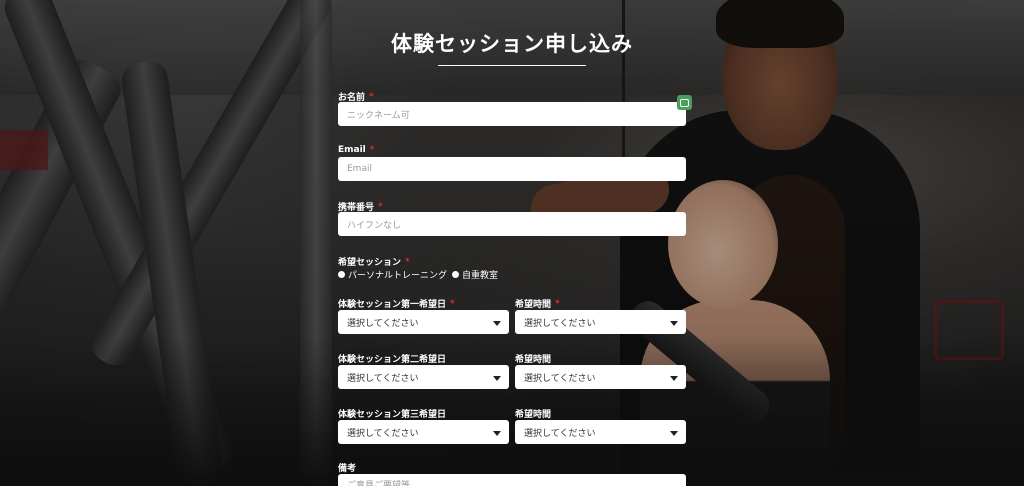 Image resolution: width=1024 pixels, height=486 pixels. What do you see at coordinates (600, 322) in the screenshot?
I see `time1-select: 選択してください` at bounding box center [600, 322].